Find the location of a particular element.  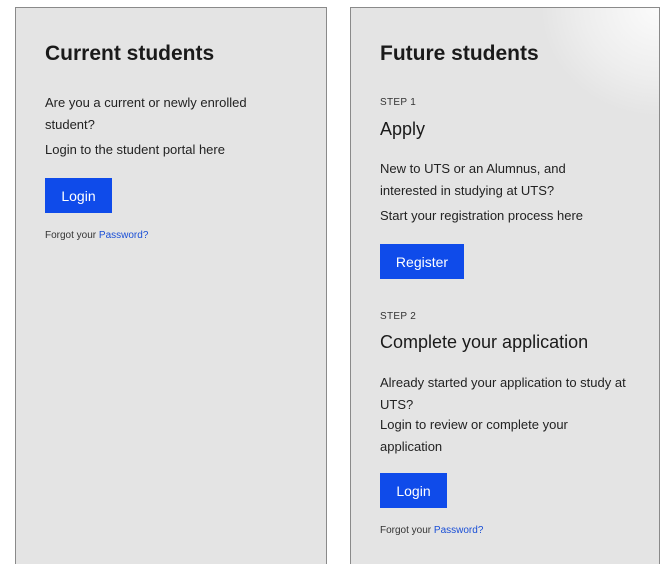

step1-title: Apply is located at coordinates (403, 129).